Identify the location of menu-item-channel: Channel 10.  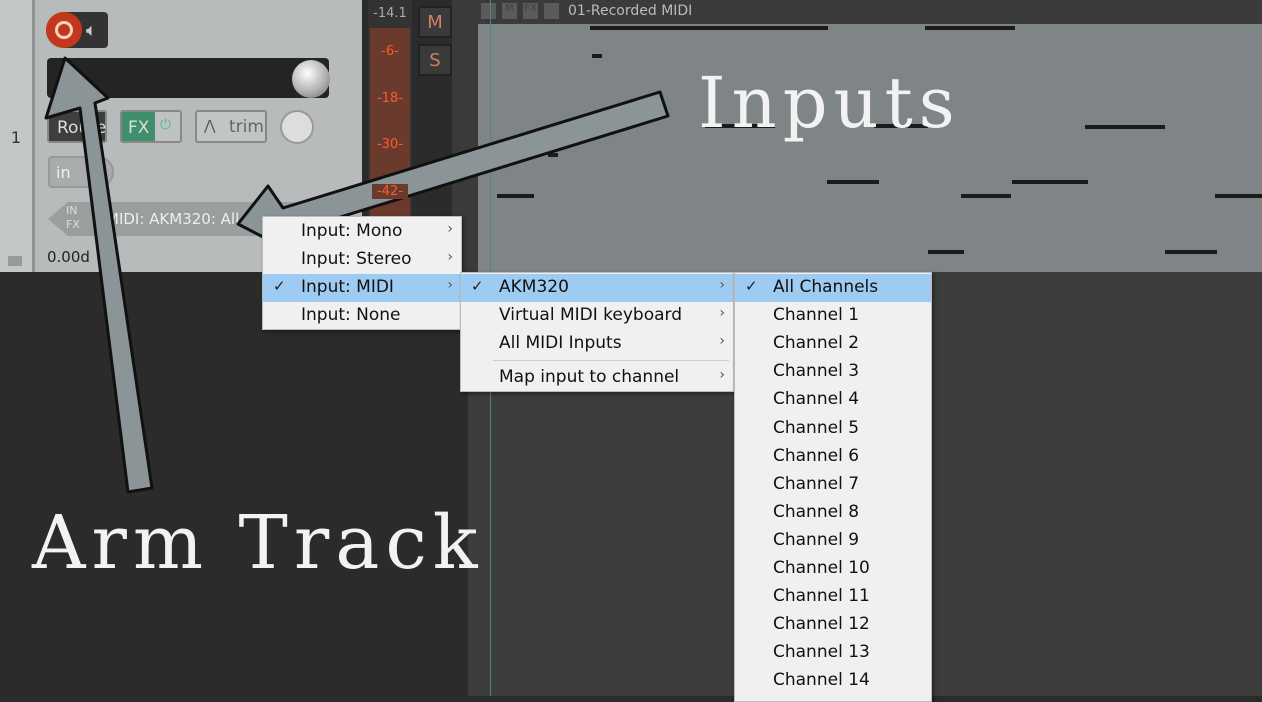
(833, 569).